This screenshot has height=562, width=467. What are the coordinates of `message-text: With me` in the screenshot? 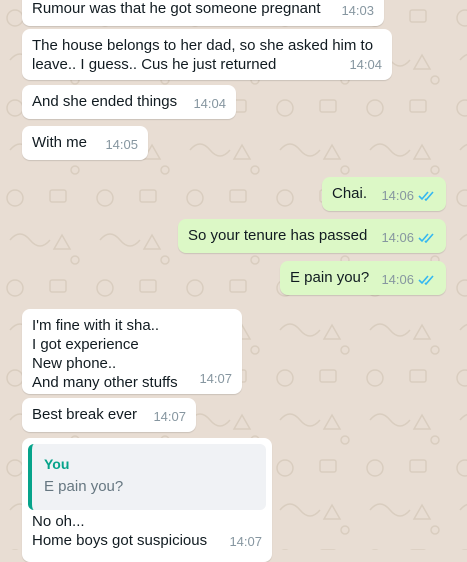 It's located at (60, 142).